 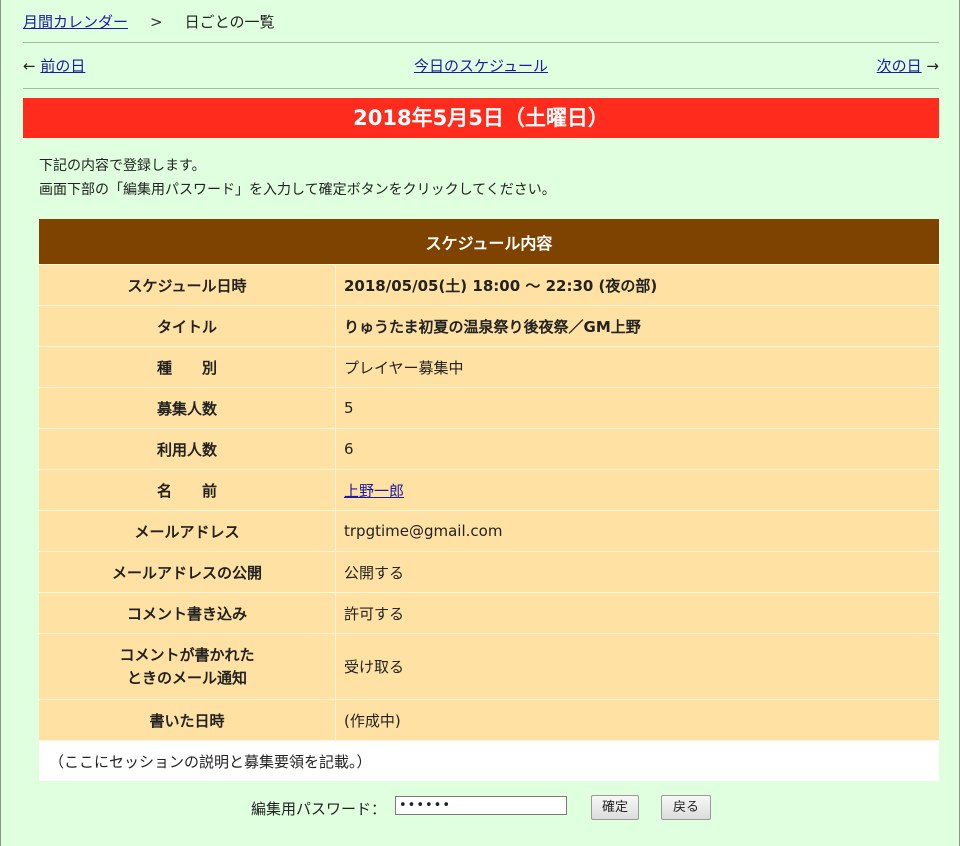 I want to click on row-value-comment-posting: 許可する, so click(x=637, y=613).